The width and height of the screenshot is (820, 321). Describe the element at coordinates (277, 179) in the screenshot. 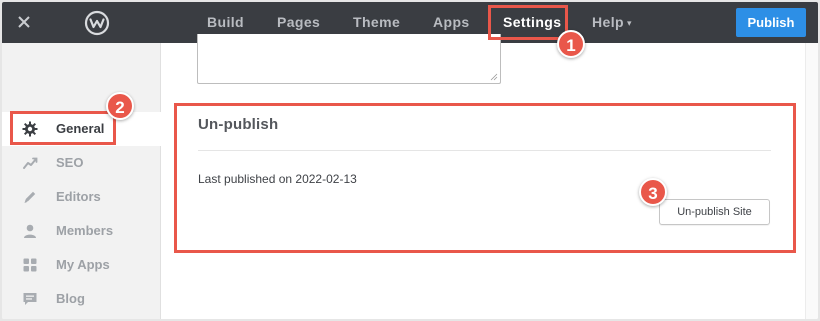

I see `last-published-text: Last published on 2022-02-13` at that location.